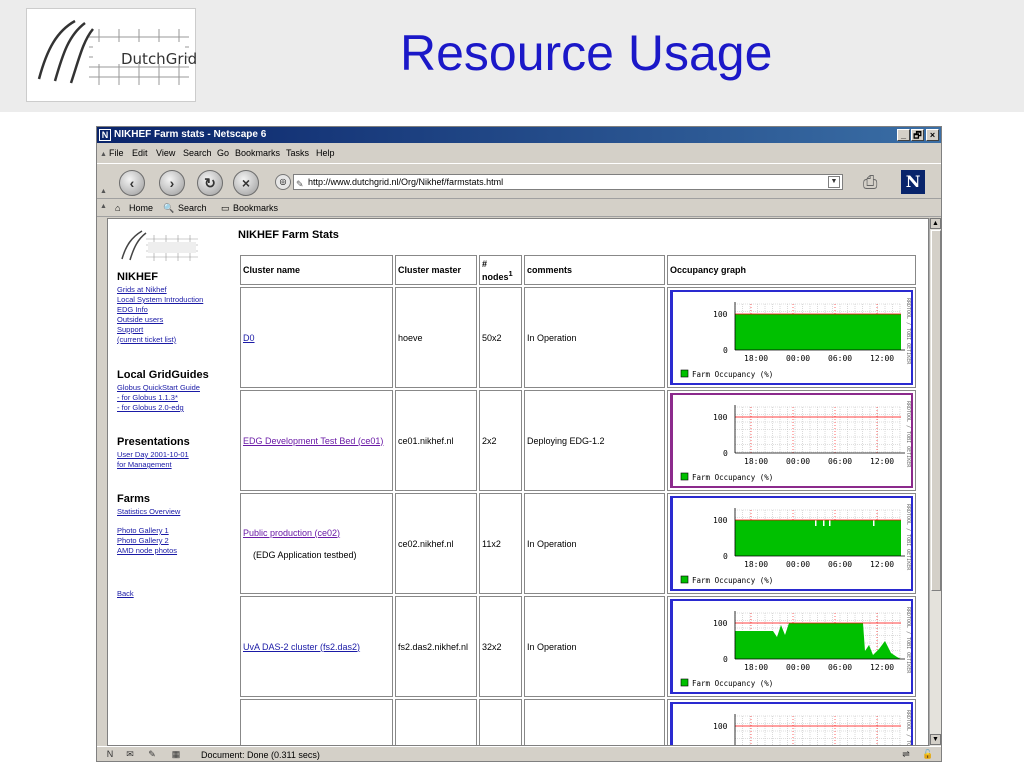 The height and width of the screenshot is (768, 1024). I want to click on nodes-footnote: 1, so click(511, 273).